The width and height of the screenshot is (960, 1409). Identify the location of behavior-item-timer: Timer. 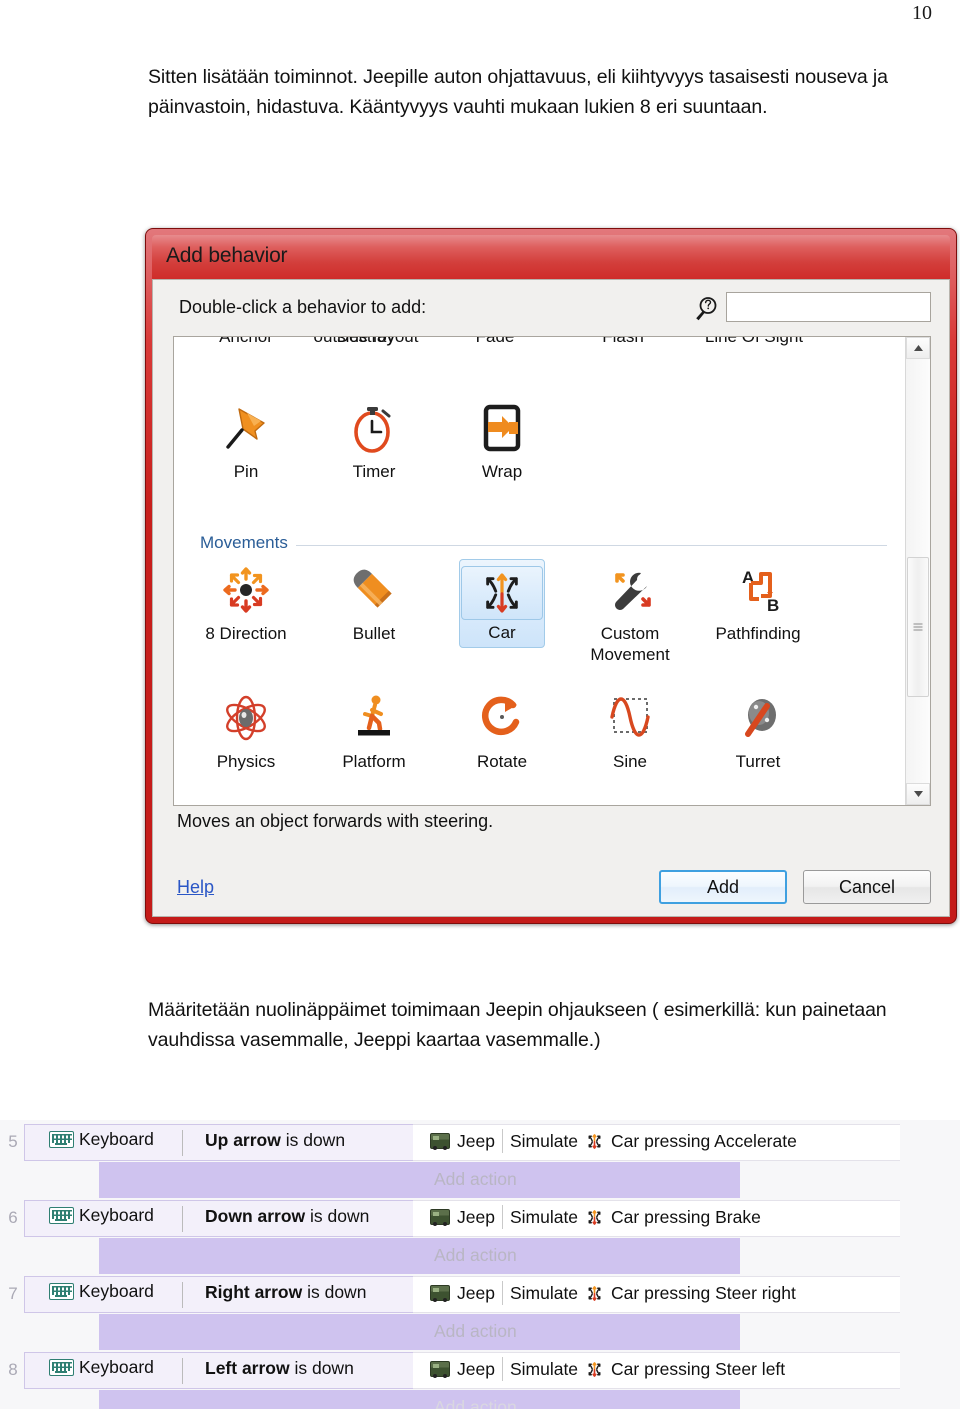
(374, 439).